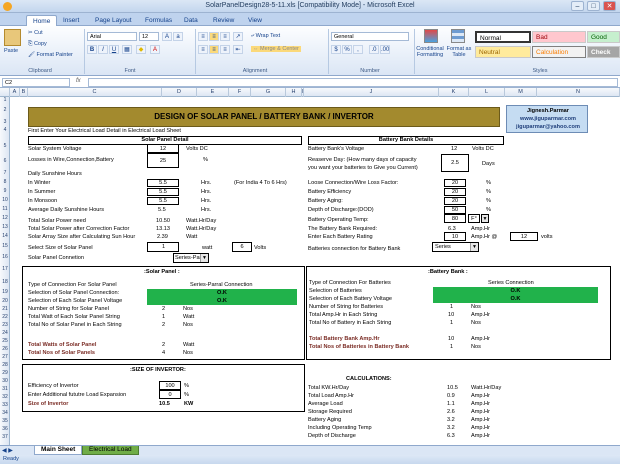 This screenshot has width=620, height=464. What do you see at coordinates (5, 257) in the screenshot?
I see `row-header: 16` at bounding box center [5, 257].